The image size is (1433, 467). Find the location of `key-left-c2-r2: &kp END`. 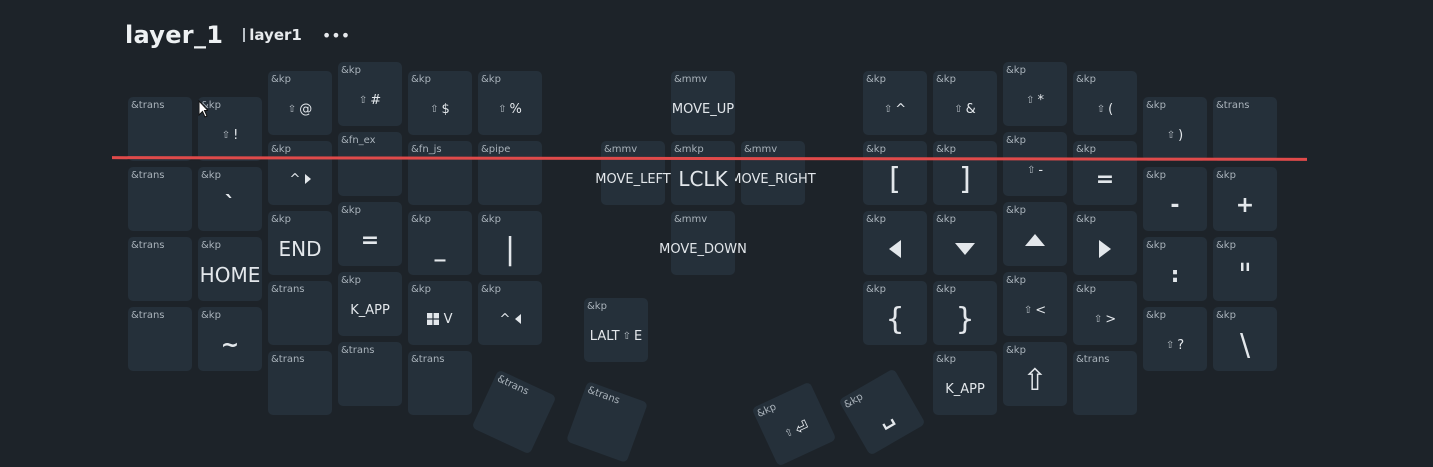

key-left-c2-r2: &kp END is located at coordinates (300, 243).